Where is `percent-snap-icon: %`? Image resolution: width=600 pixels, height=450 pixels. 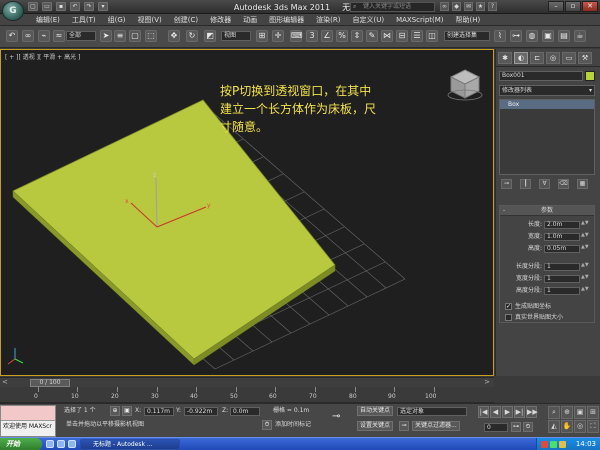 percent-snap-icon: % is located at coordinates (342, 36).